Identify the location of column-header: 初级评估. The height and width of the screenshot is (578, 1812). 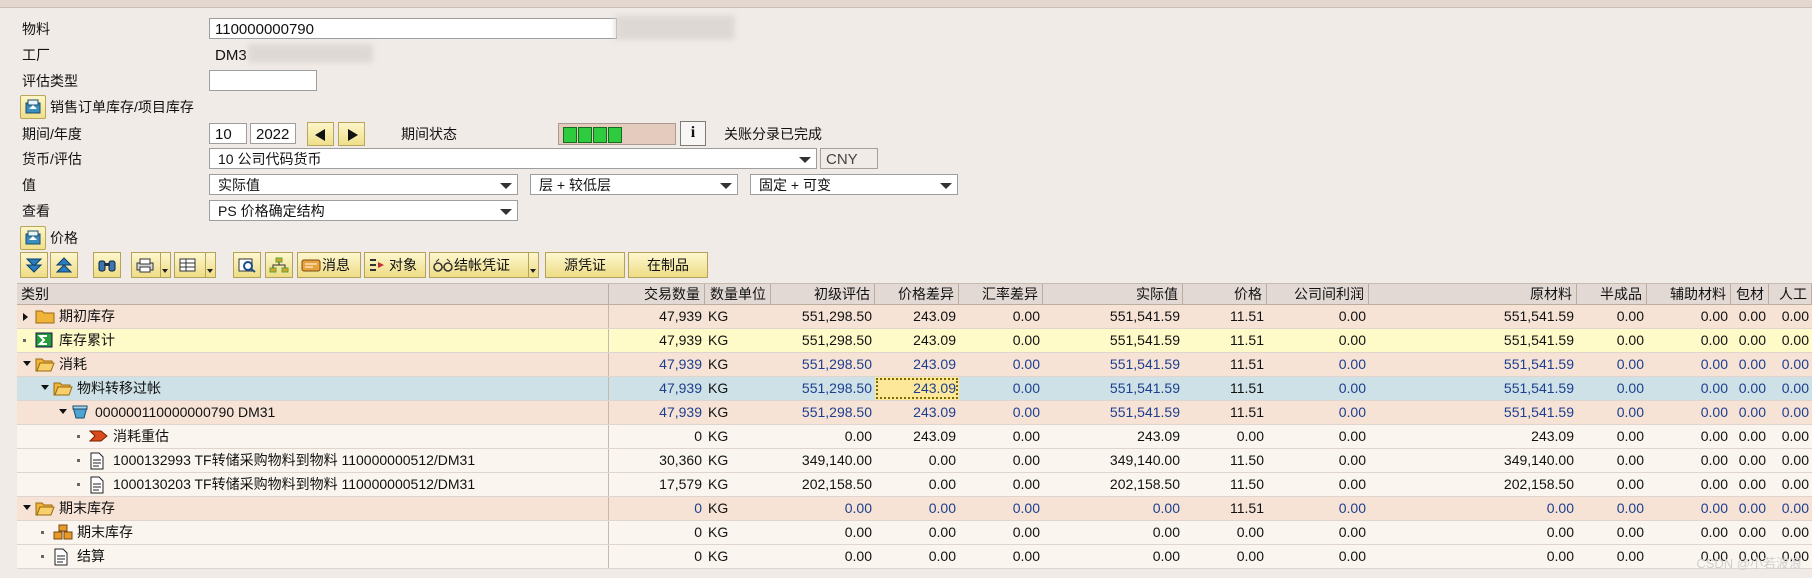
(823, 294).